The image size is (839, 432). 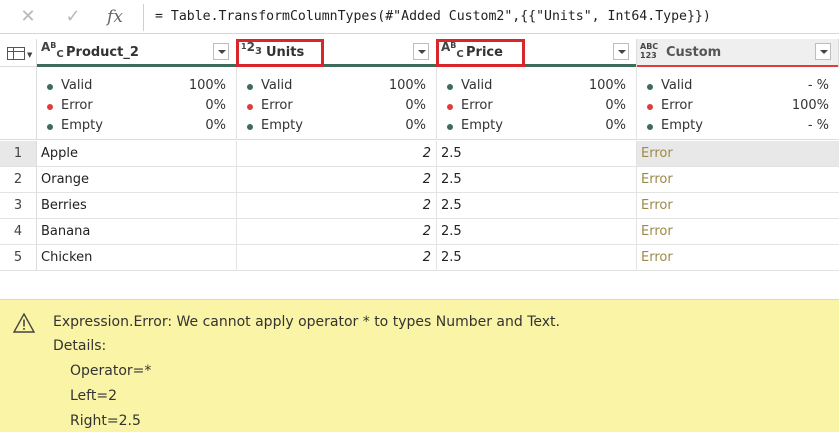 I want to click on row-number: 5, so click(x=18, y=257).